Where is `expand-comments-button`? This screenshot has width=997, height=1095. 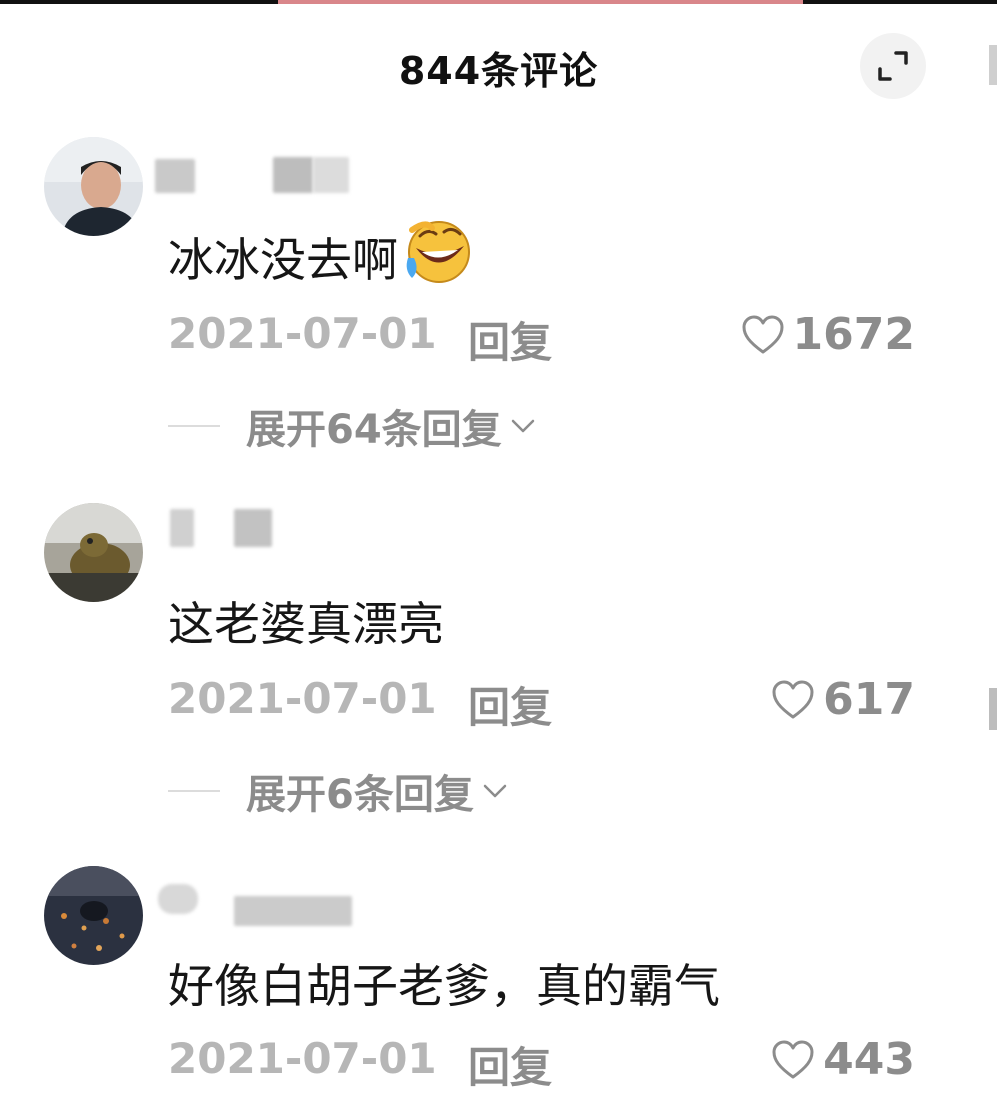 expand-comments-button is located at coordinates (893, 66).